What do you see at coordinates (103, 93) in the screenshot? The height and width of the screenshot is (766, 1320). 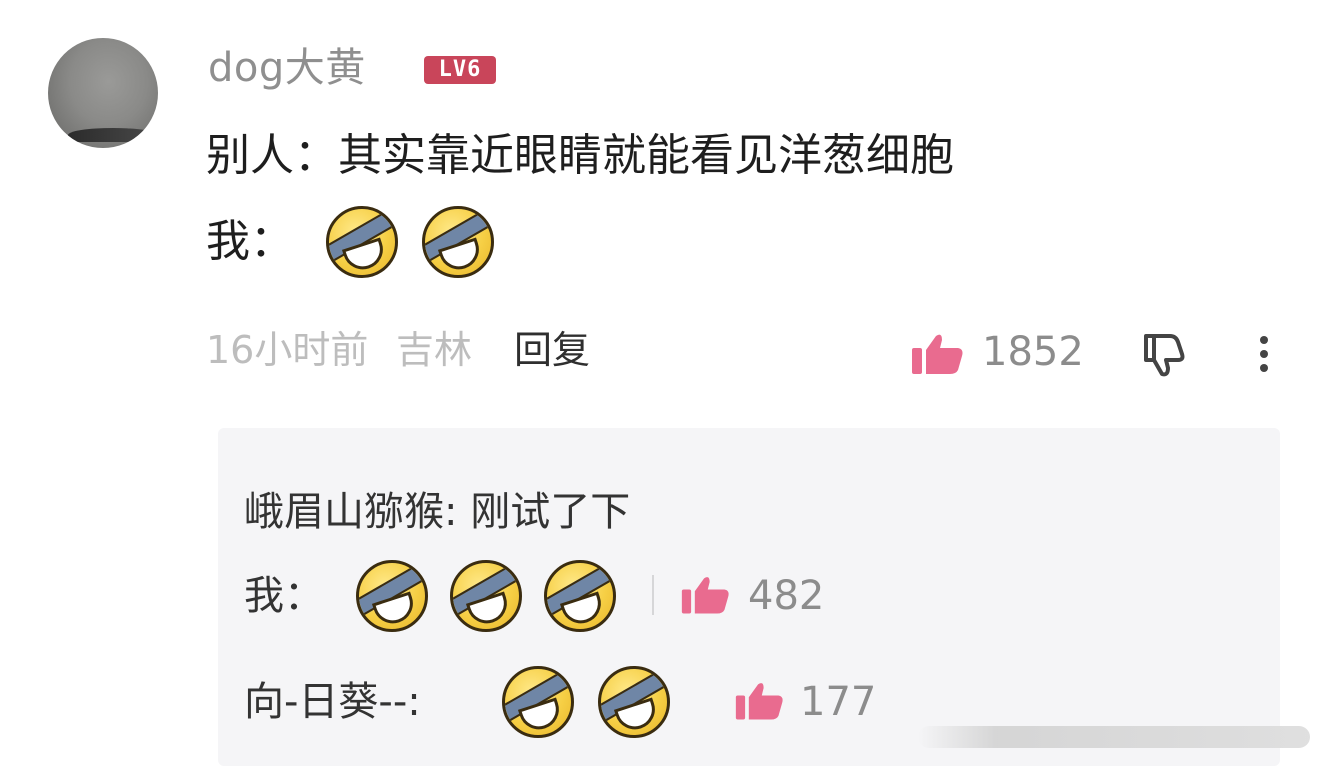 I see `avatar` at bounding box center [103, 93].